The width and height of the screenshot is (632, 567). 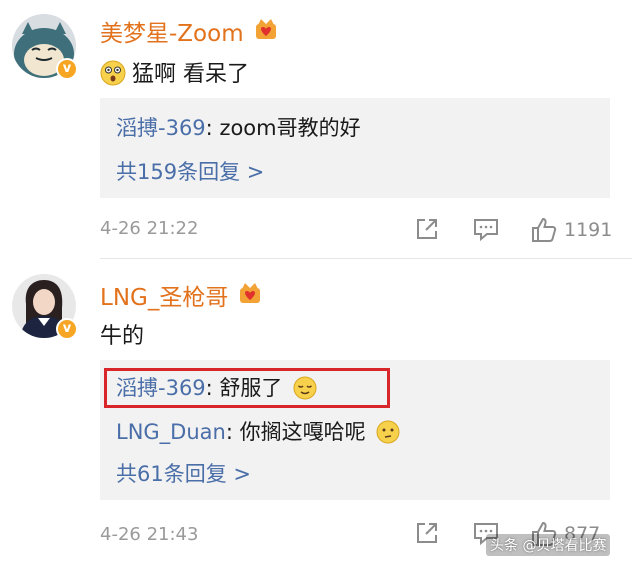 I want to click on thumbs-up-icon, so click(x=544, y=229).